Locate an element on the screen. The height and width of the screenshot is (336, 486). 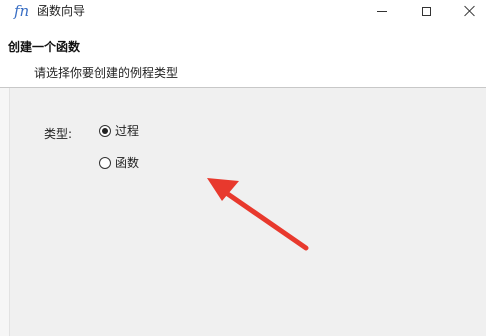
close-button is located at coordinates (468, 11).